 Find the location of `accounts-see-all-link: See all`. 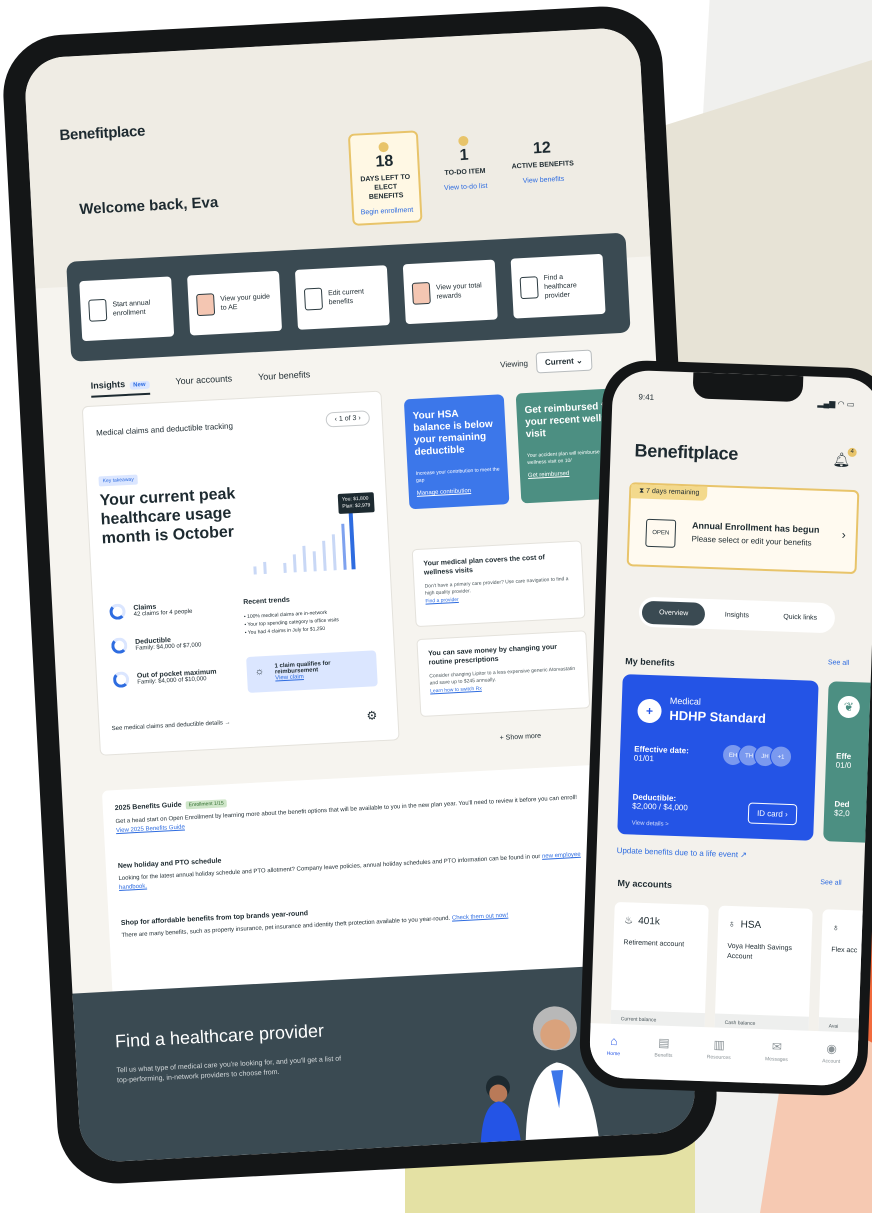

accounts-see-all-link: See all is located at coordinates (831, 883).